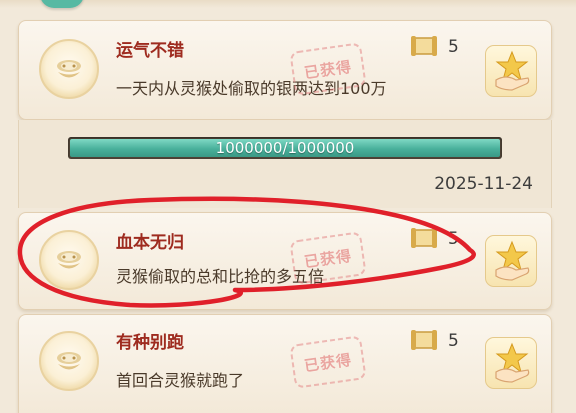  What do you see at coordinates (288, 4) in the screenshot?
I see `top-strip` at bounding box center [288, 4].